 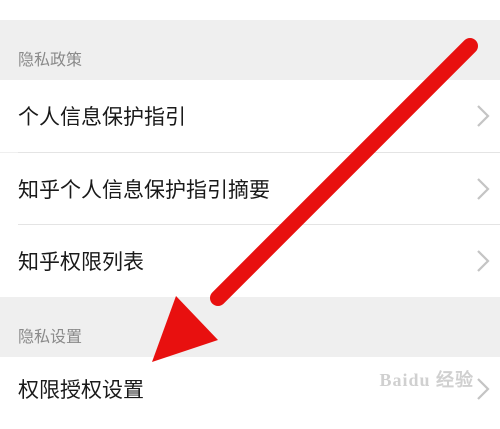 I want to click on list-item-label: 知乎个人信息保护指引摘要, so click(x=144, y=190).